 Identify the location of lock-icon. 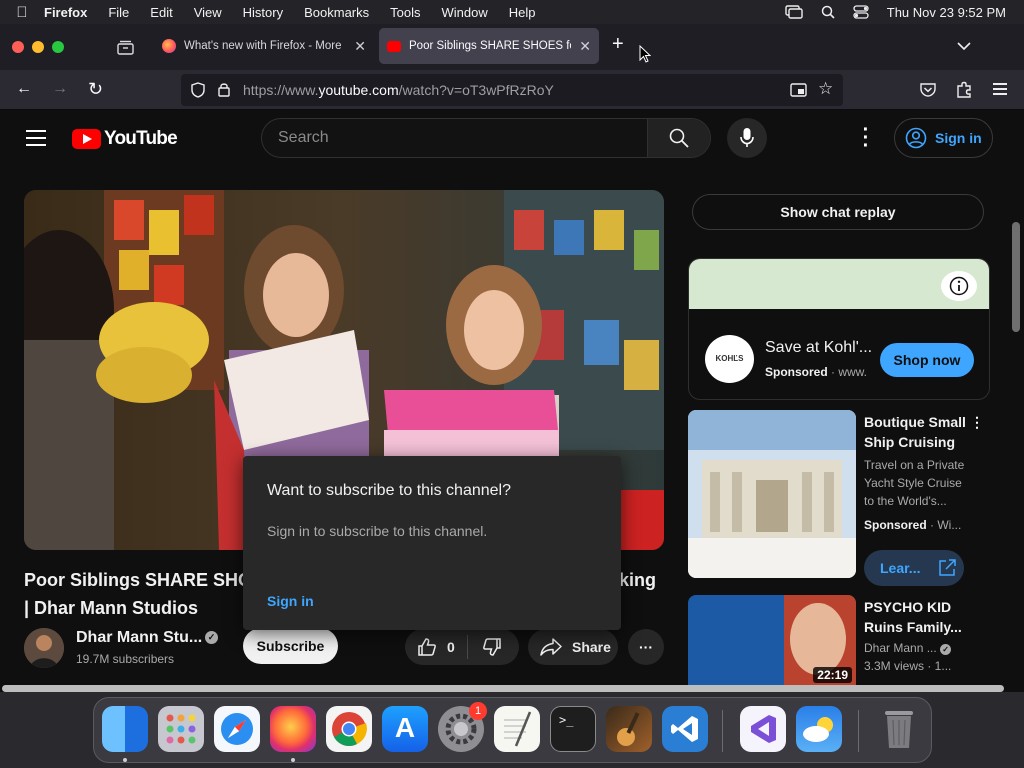
(224, 89).